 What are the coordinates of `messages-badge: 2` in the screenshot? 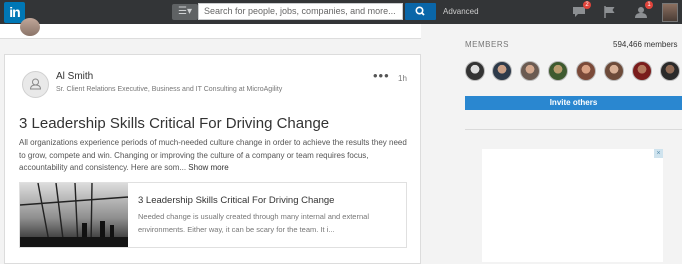 It's located at (587, 5).